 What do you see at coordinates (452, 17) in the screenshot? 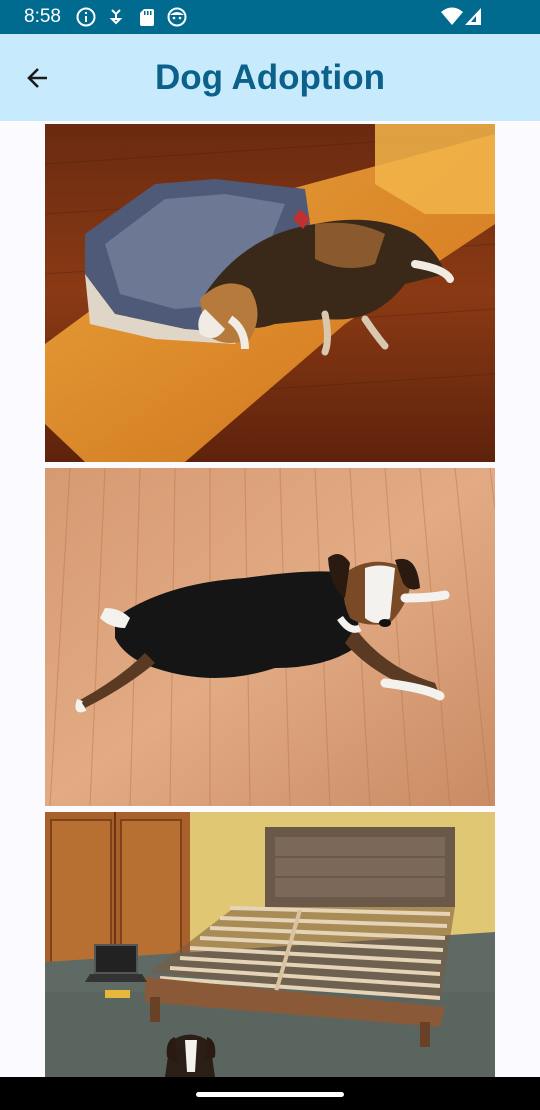
I see `wifi-icon` at bounding box center [452, 17].